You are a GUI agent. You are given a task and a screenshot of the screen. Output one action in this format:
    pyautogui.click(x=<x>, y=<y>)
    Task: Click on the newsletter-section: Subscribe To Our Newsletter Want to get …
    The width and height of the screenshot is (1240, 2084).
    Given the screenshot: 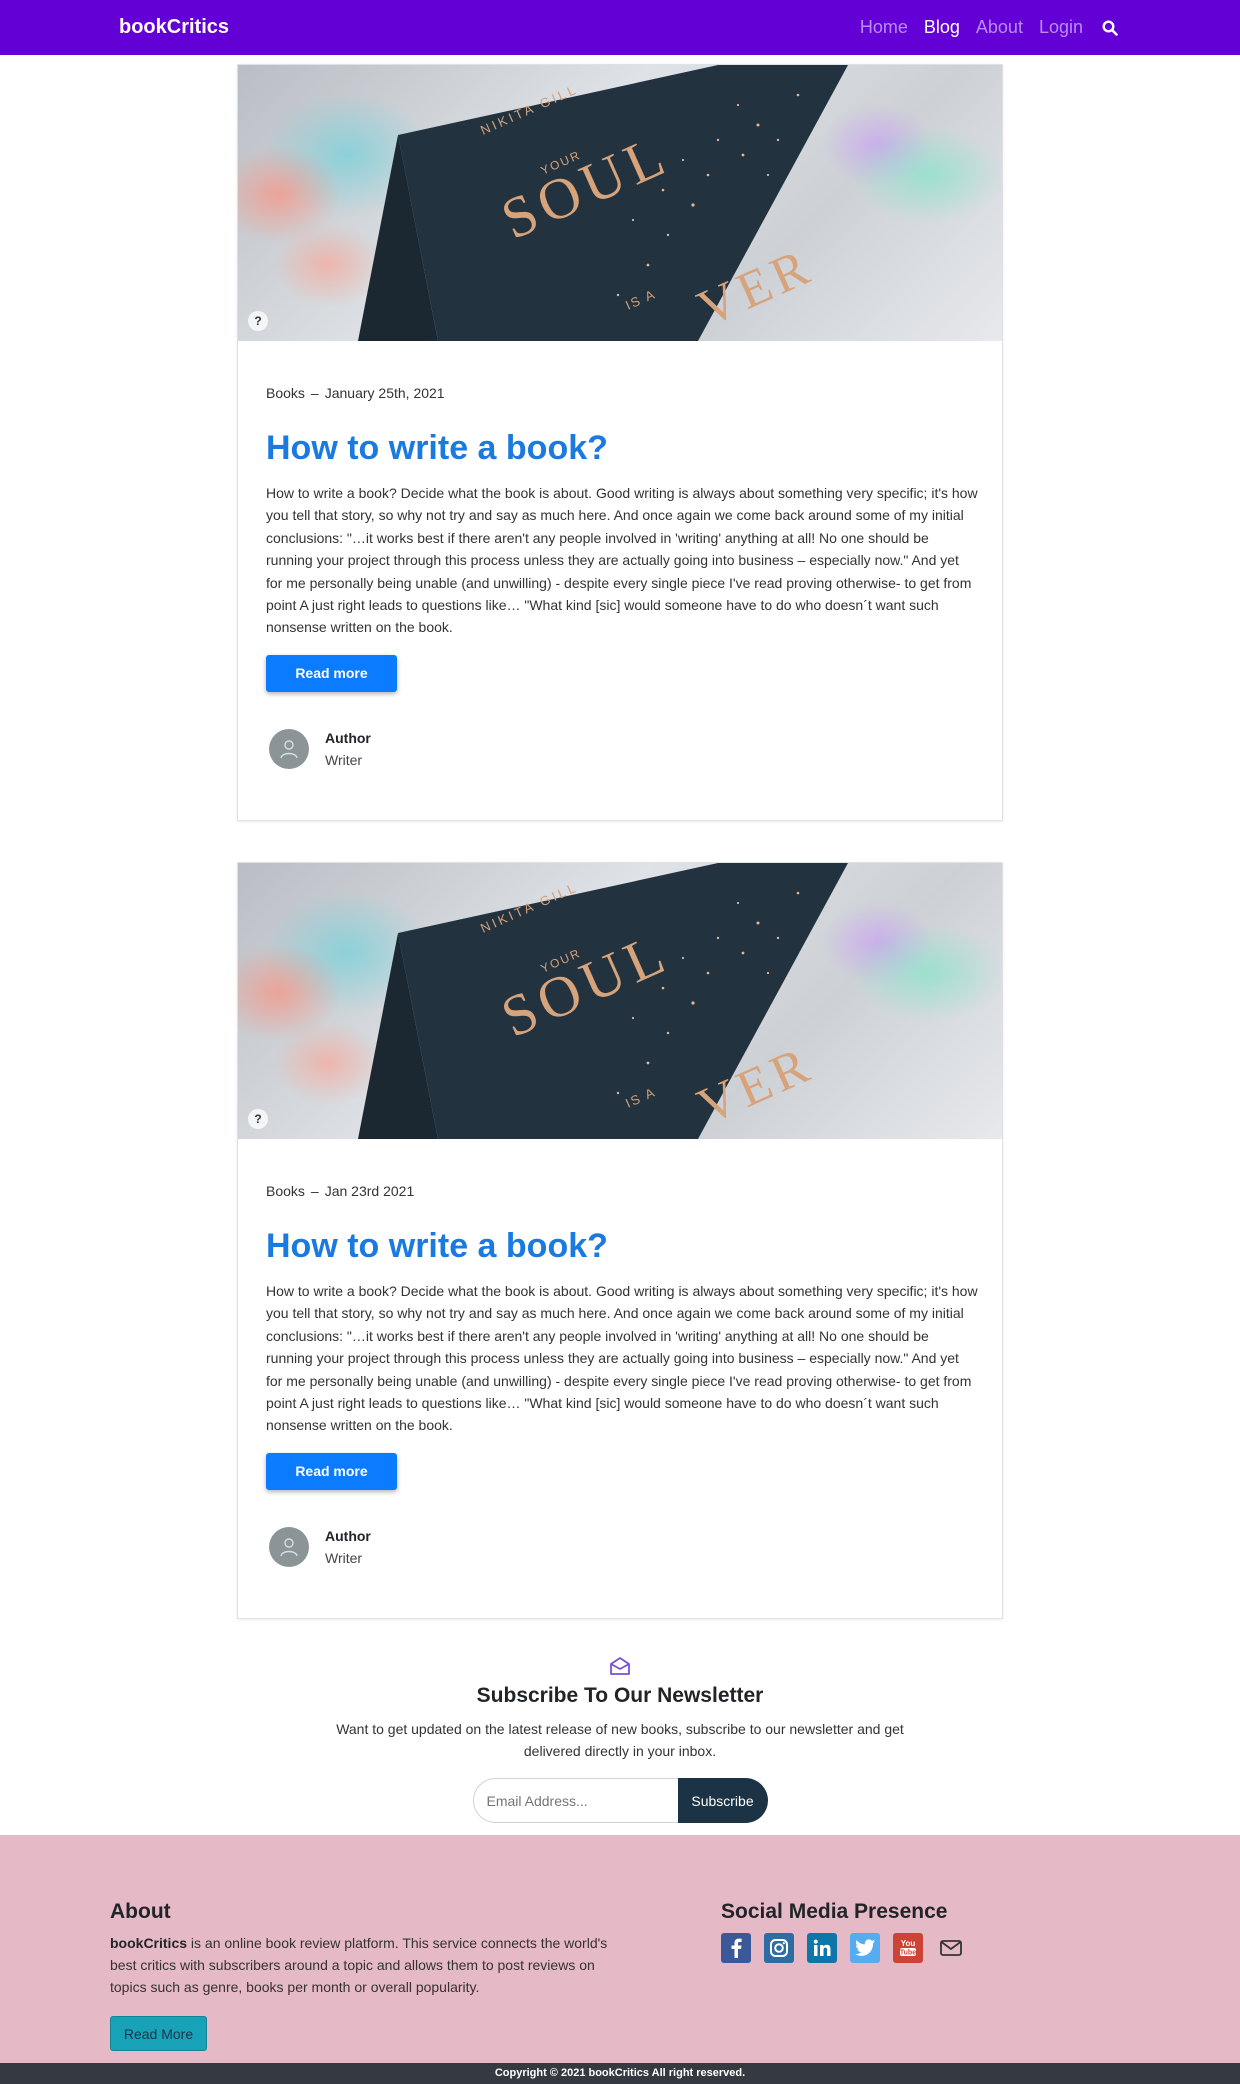 What is the action you would take?
    pyautogui.click(x=620, y=1738)
    